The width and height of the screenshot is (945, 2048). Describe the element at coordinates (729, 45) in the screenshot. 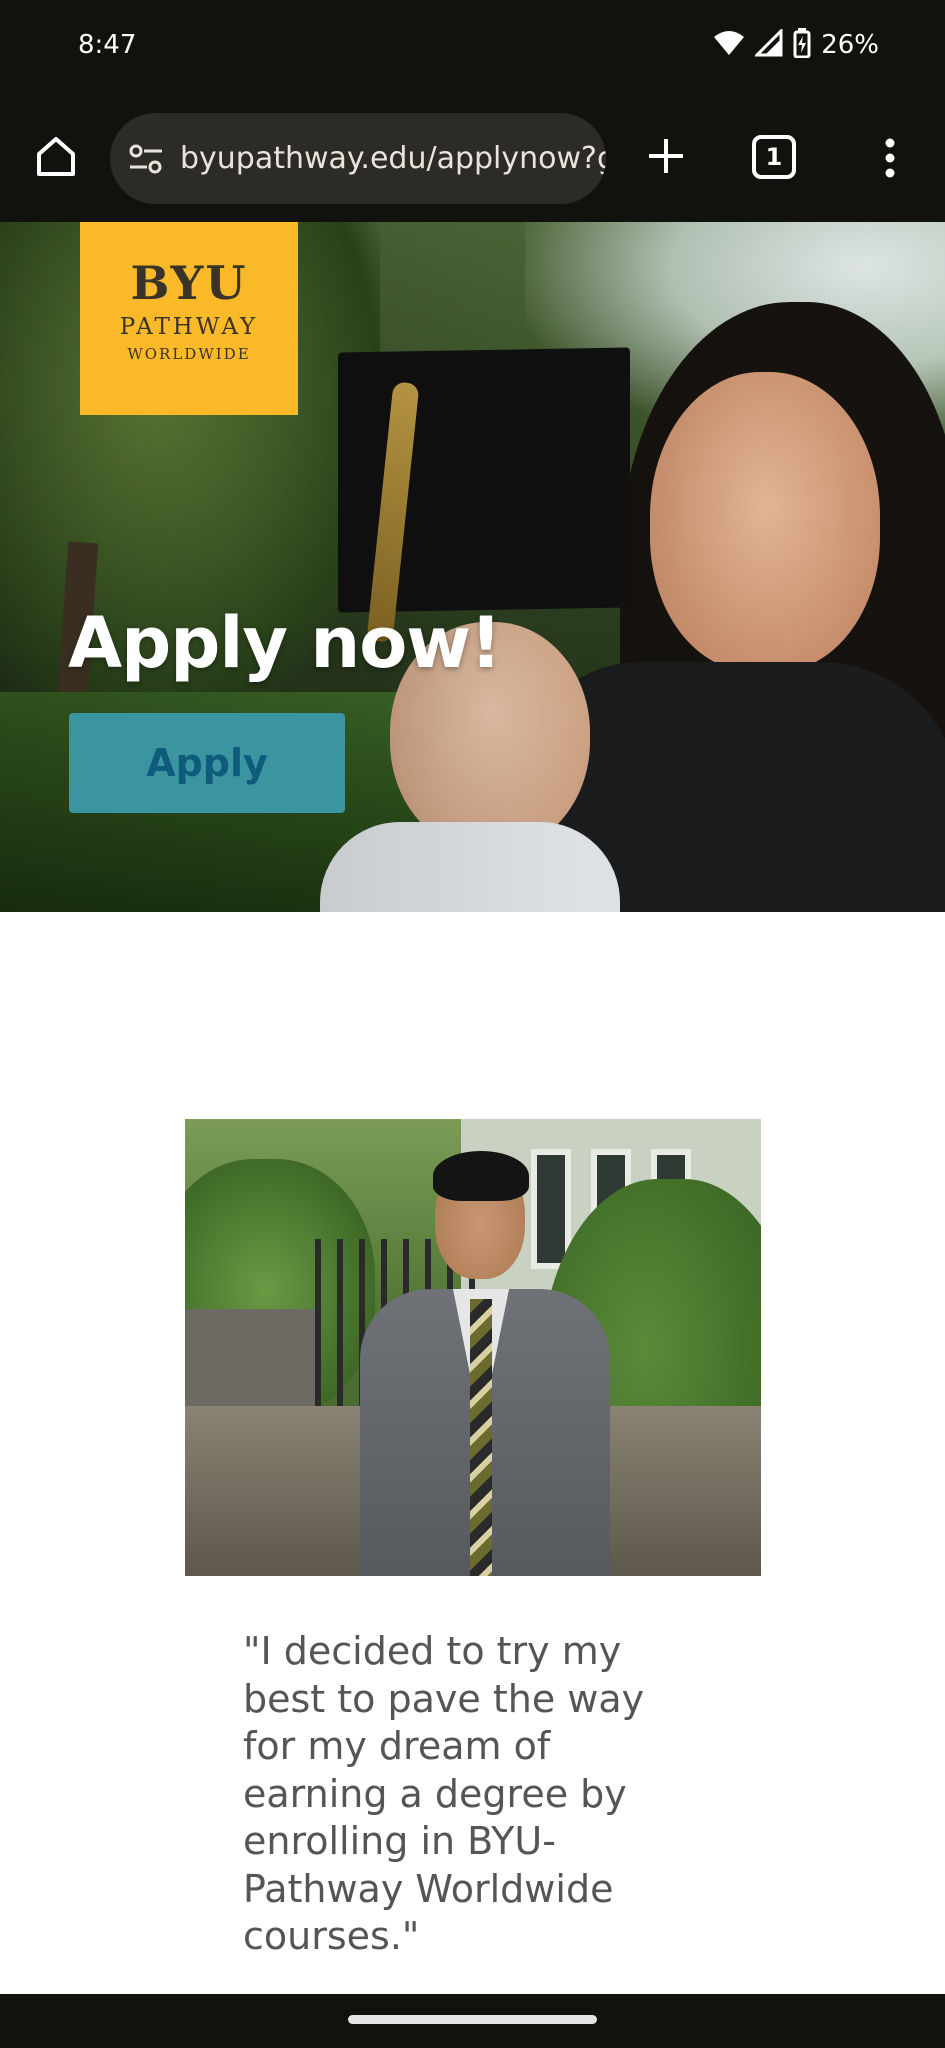

I see `wifi-icon` at that location.